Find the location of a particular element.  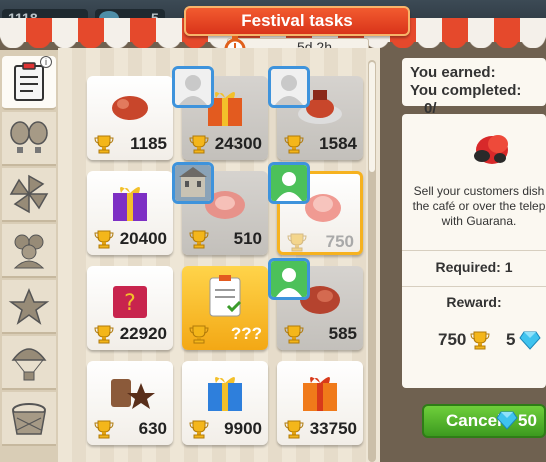

tab-people is located at coordinates (29, 251).